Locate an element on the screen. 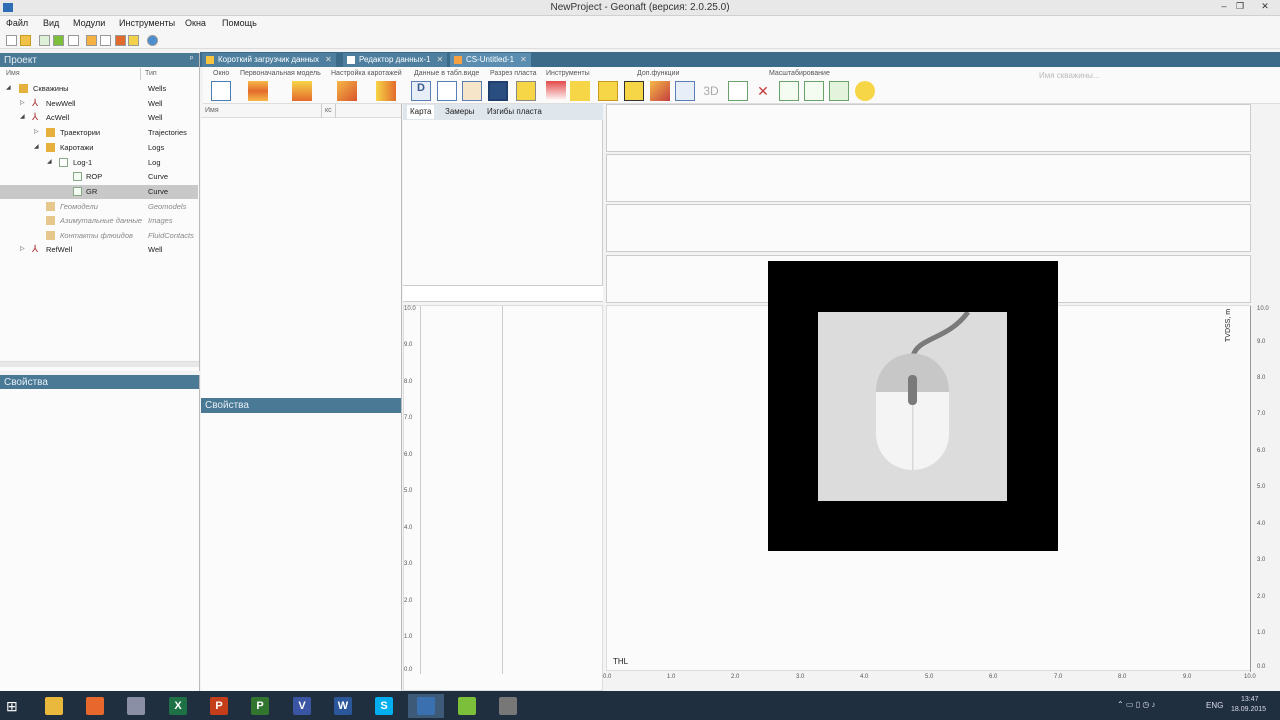 The width and height of the screenshot is (1280, 720). menu-help: Помощь is located at coordinates (239, 23).